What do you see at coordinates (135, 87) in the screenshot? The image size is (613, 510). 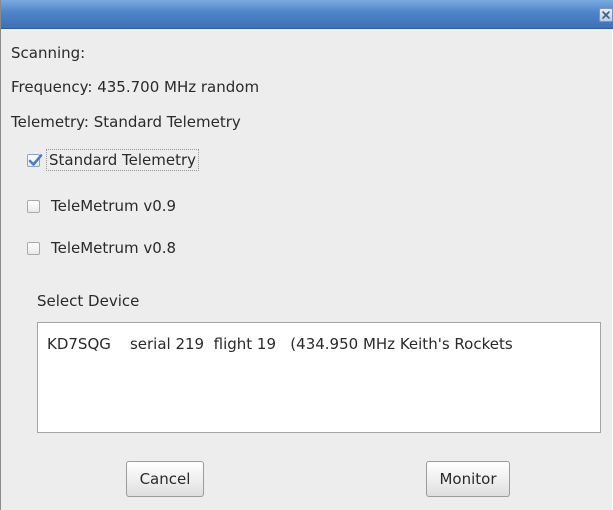 I see `frequency-label: Frequency: 435.700 MHz random` at bounding box center [135, 87].